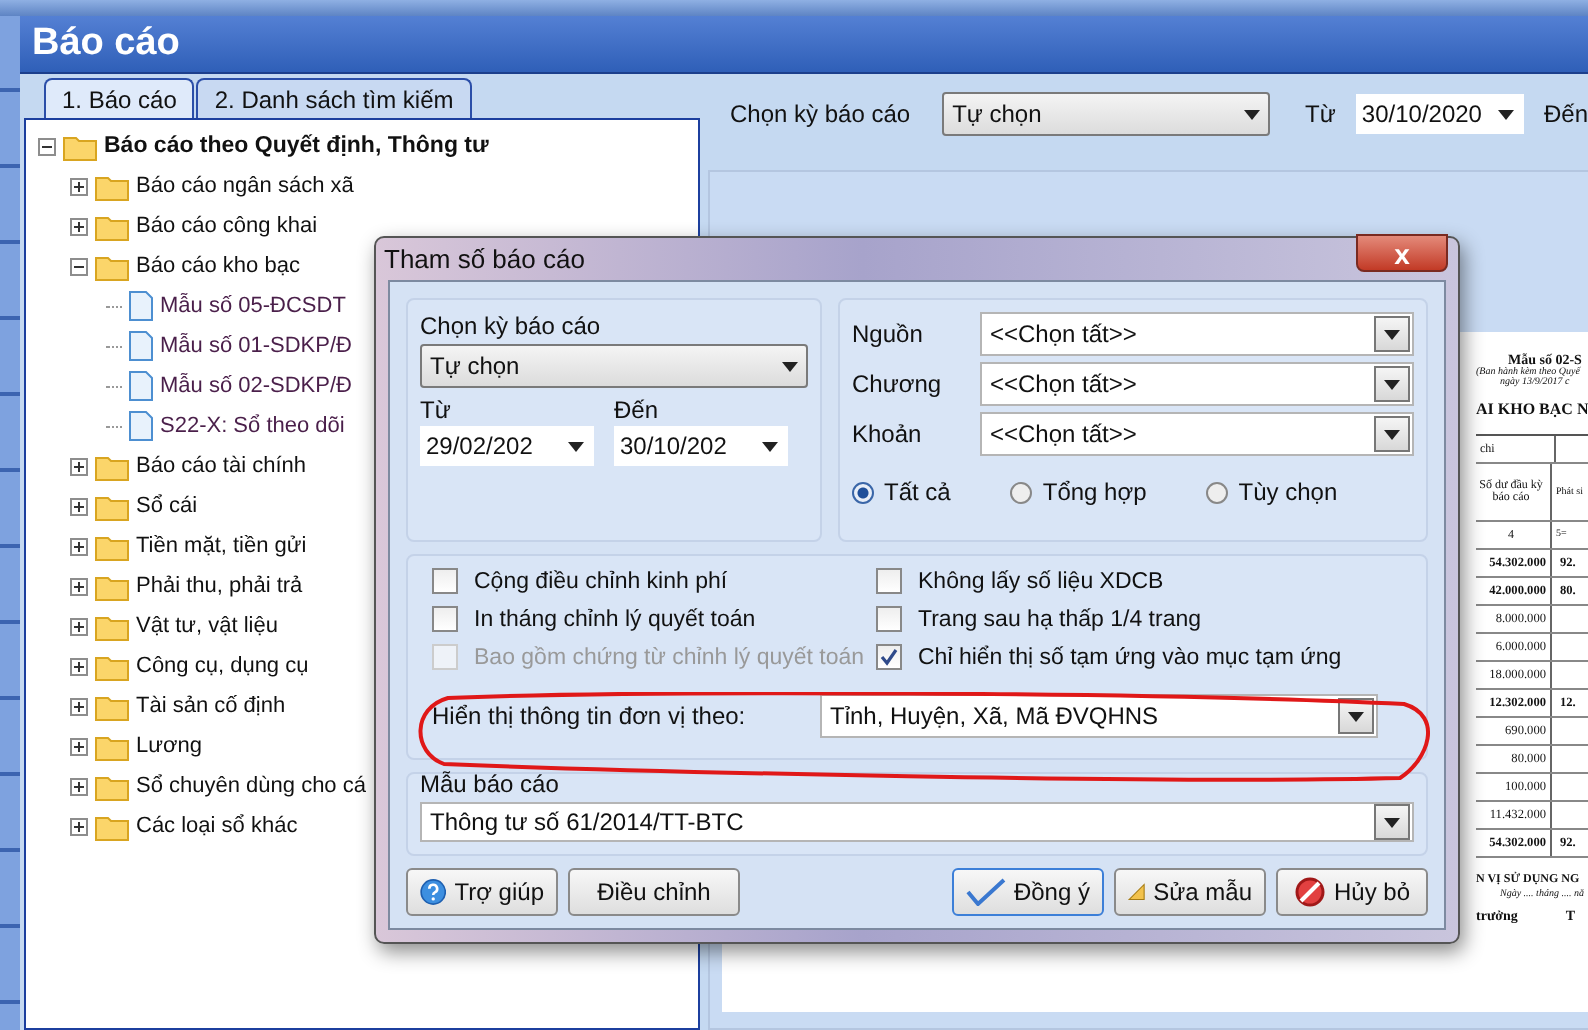 This screenshot has height=1030, width=1588. Describe the element at coordinates (334, 98) in the screenshot. I see `tab: 2. Danh sách tìm kiếm` at that location.